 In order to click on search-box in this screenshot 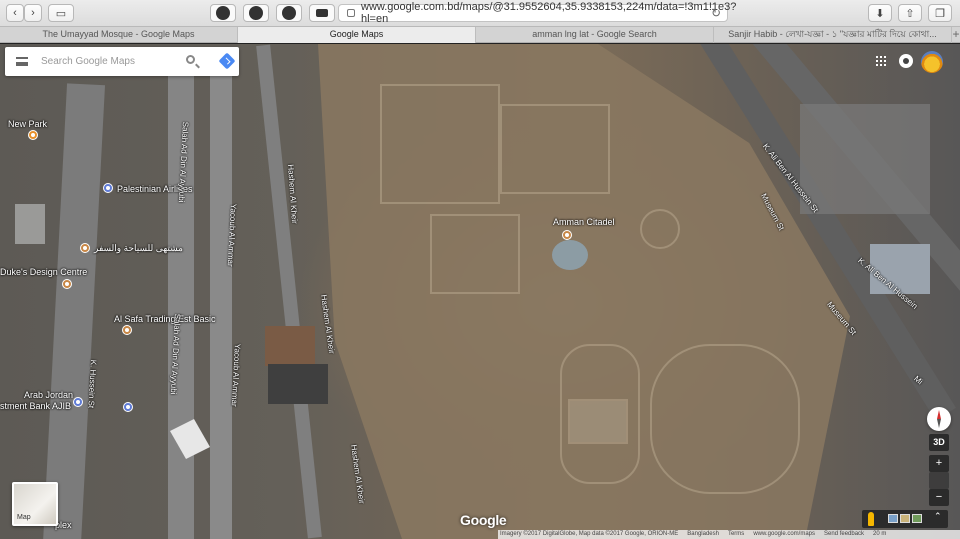, I will do `click(122, 61)`.